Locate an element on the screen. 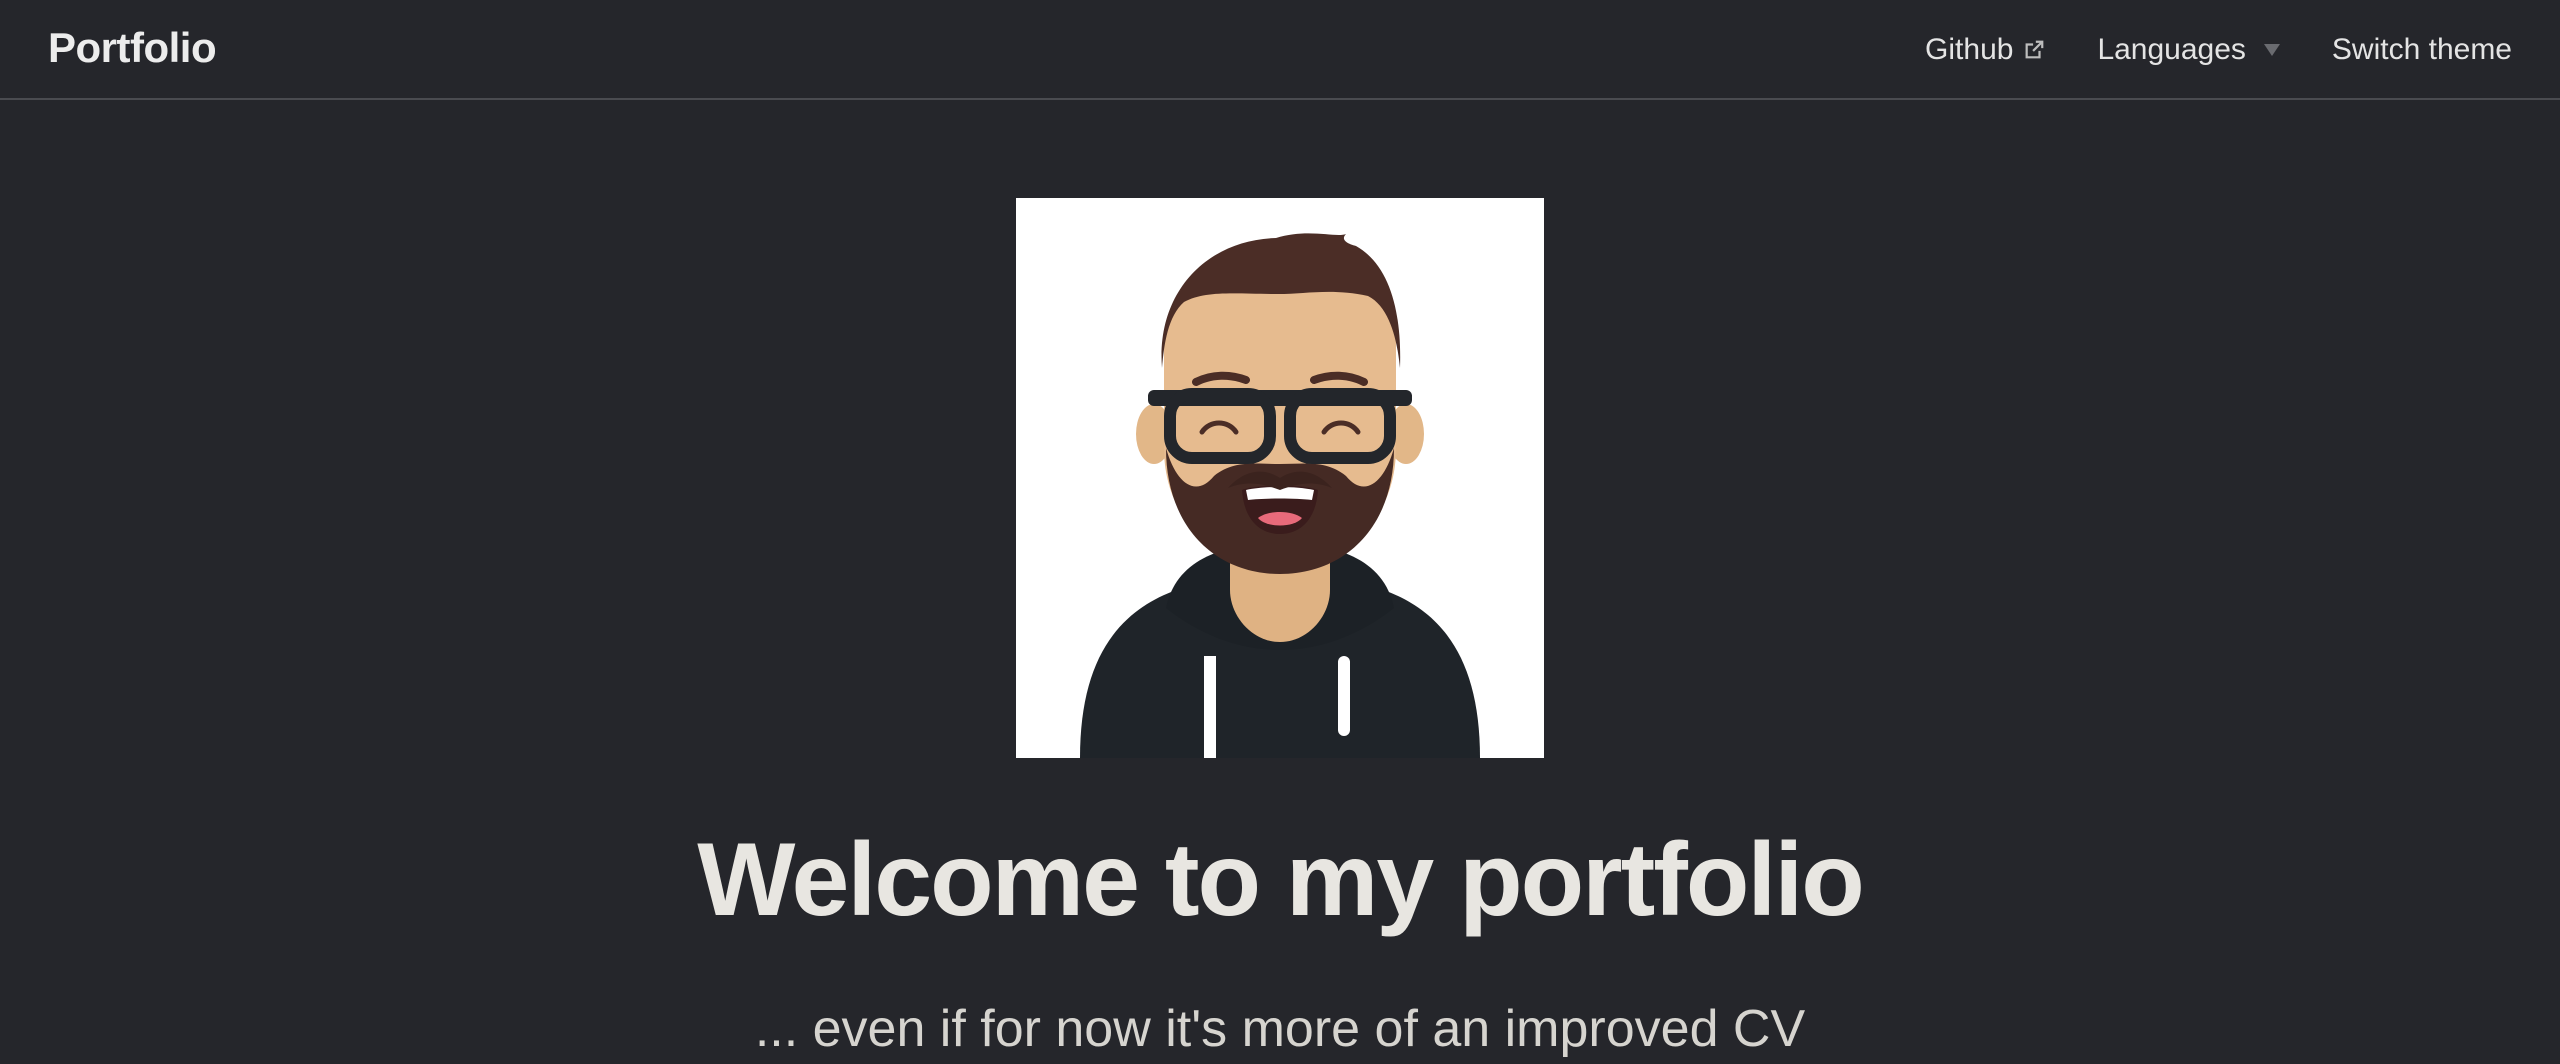  nav-item-languages: Languages is located at coordinates (2188, 50).